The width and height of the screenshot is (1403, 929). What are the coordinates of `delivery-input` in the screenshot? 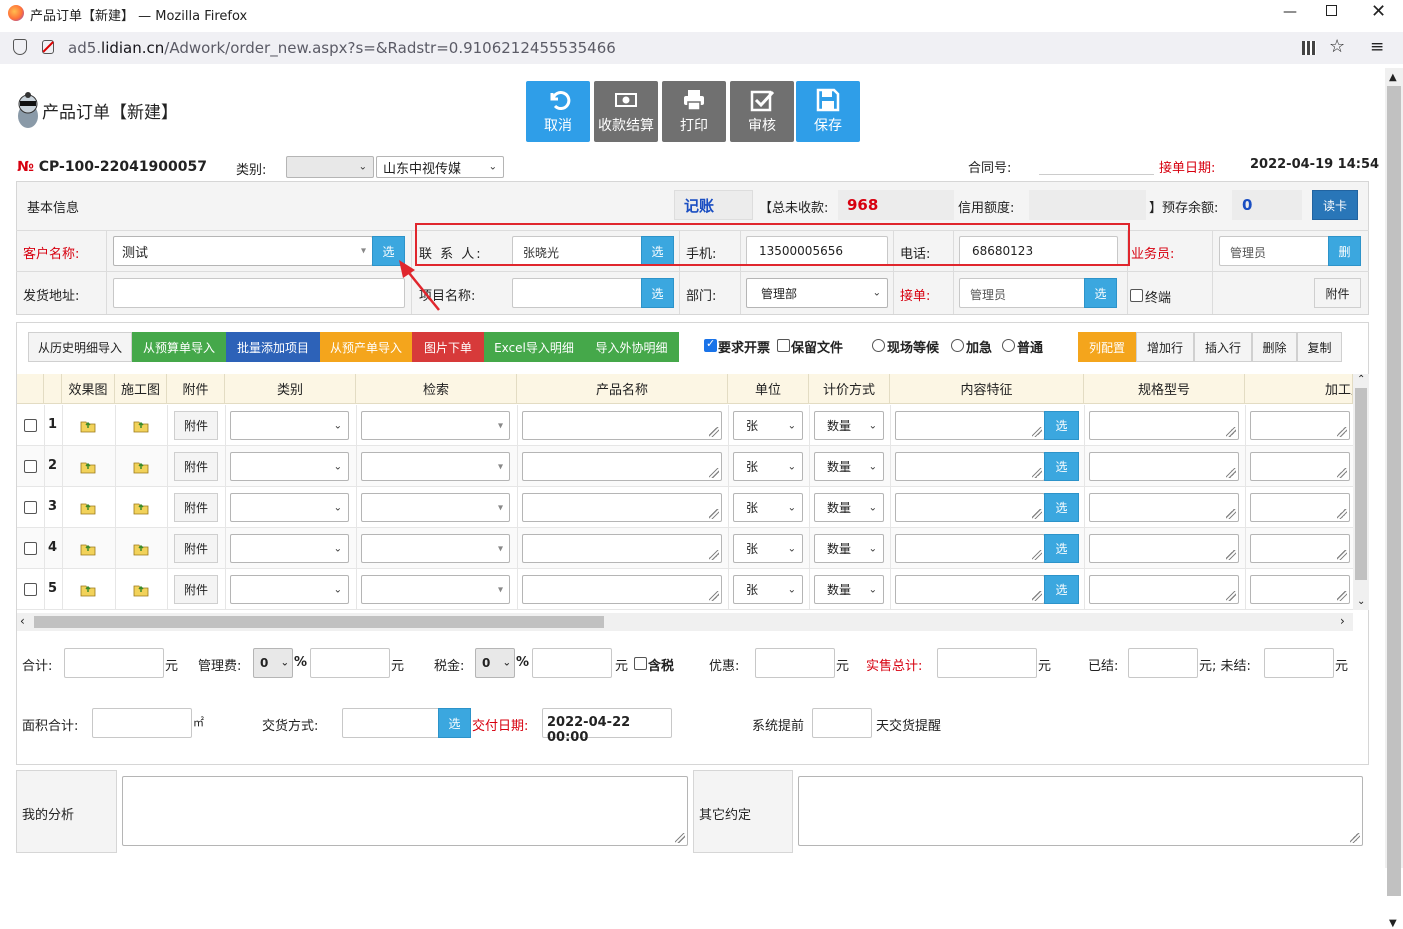 It's located at (391, 723).